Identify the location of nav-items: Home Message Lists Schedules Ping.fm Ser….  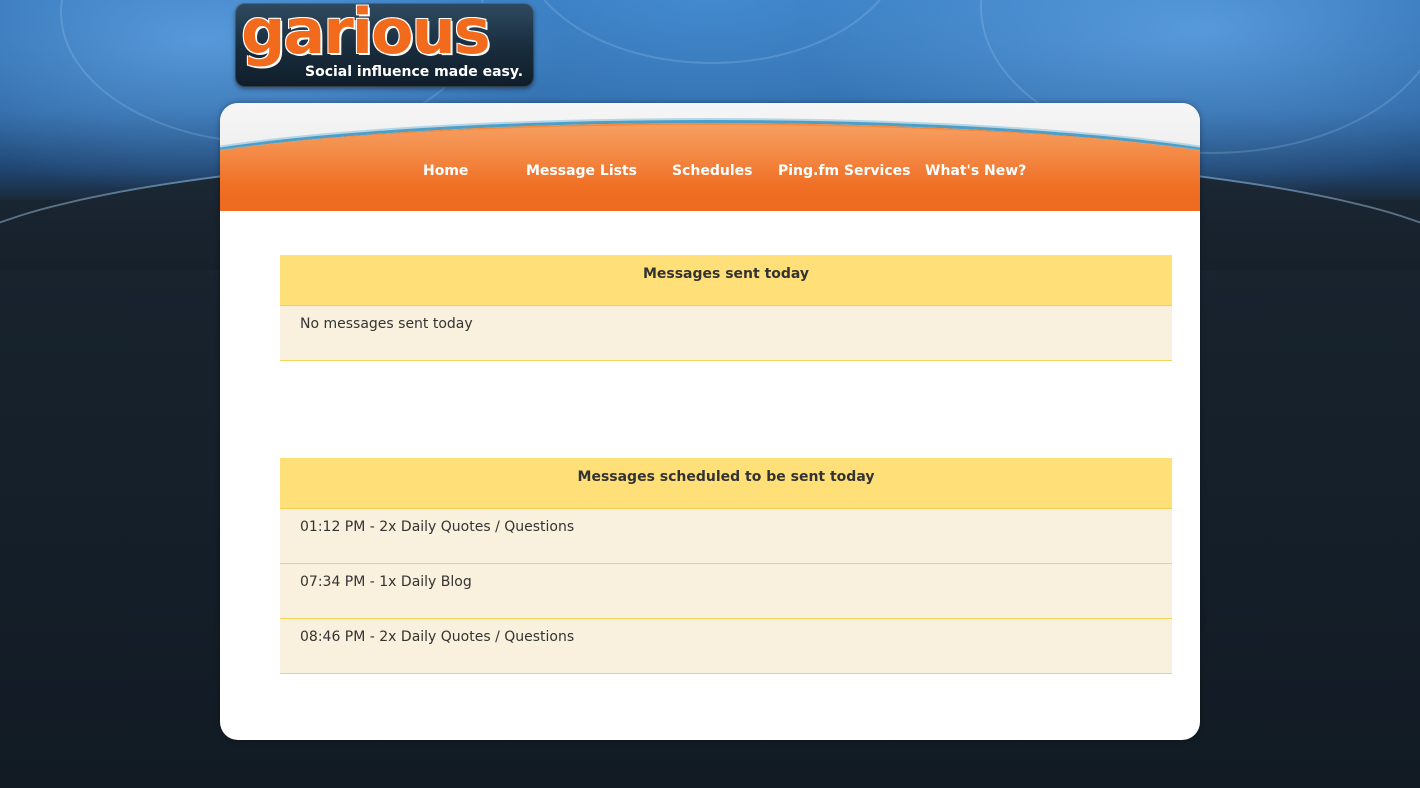
(710, 174).